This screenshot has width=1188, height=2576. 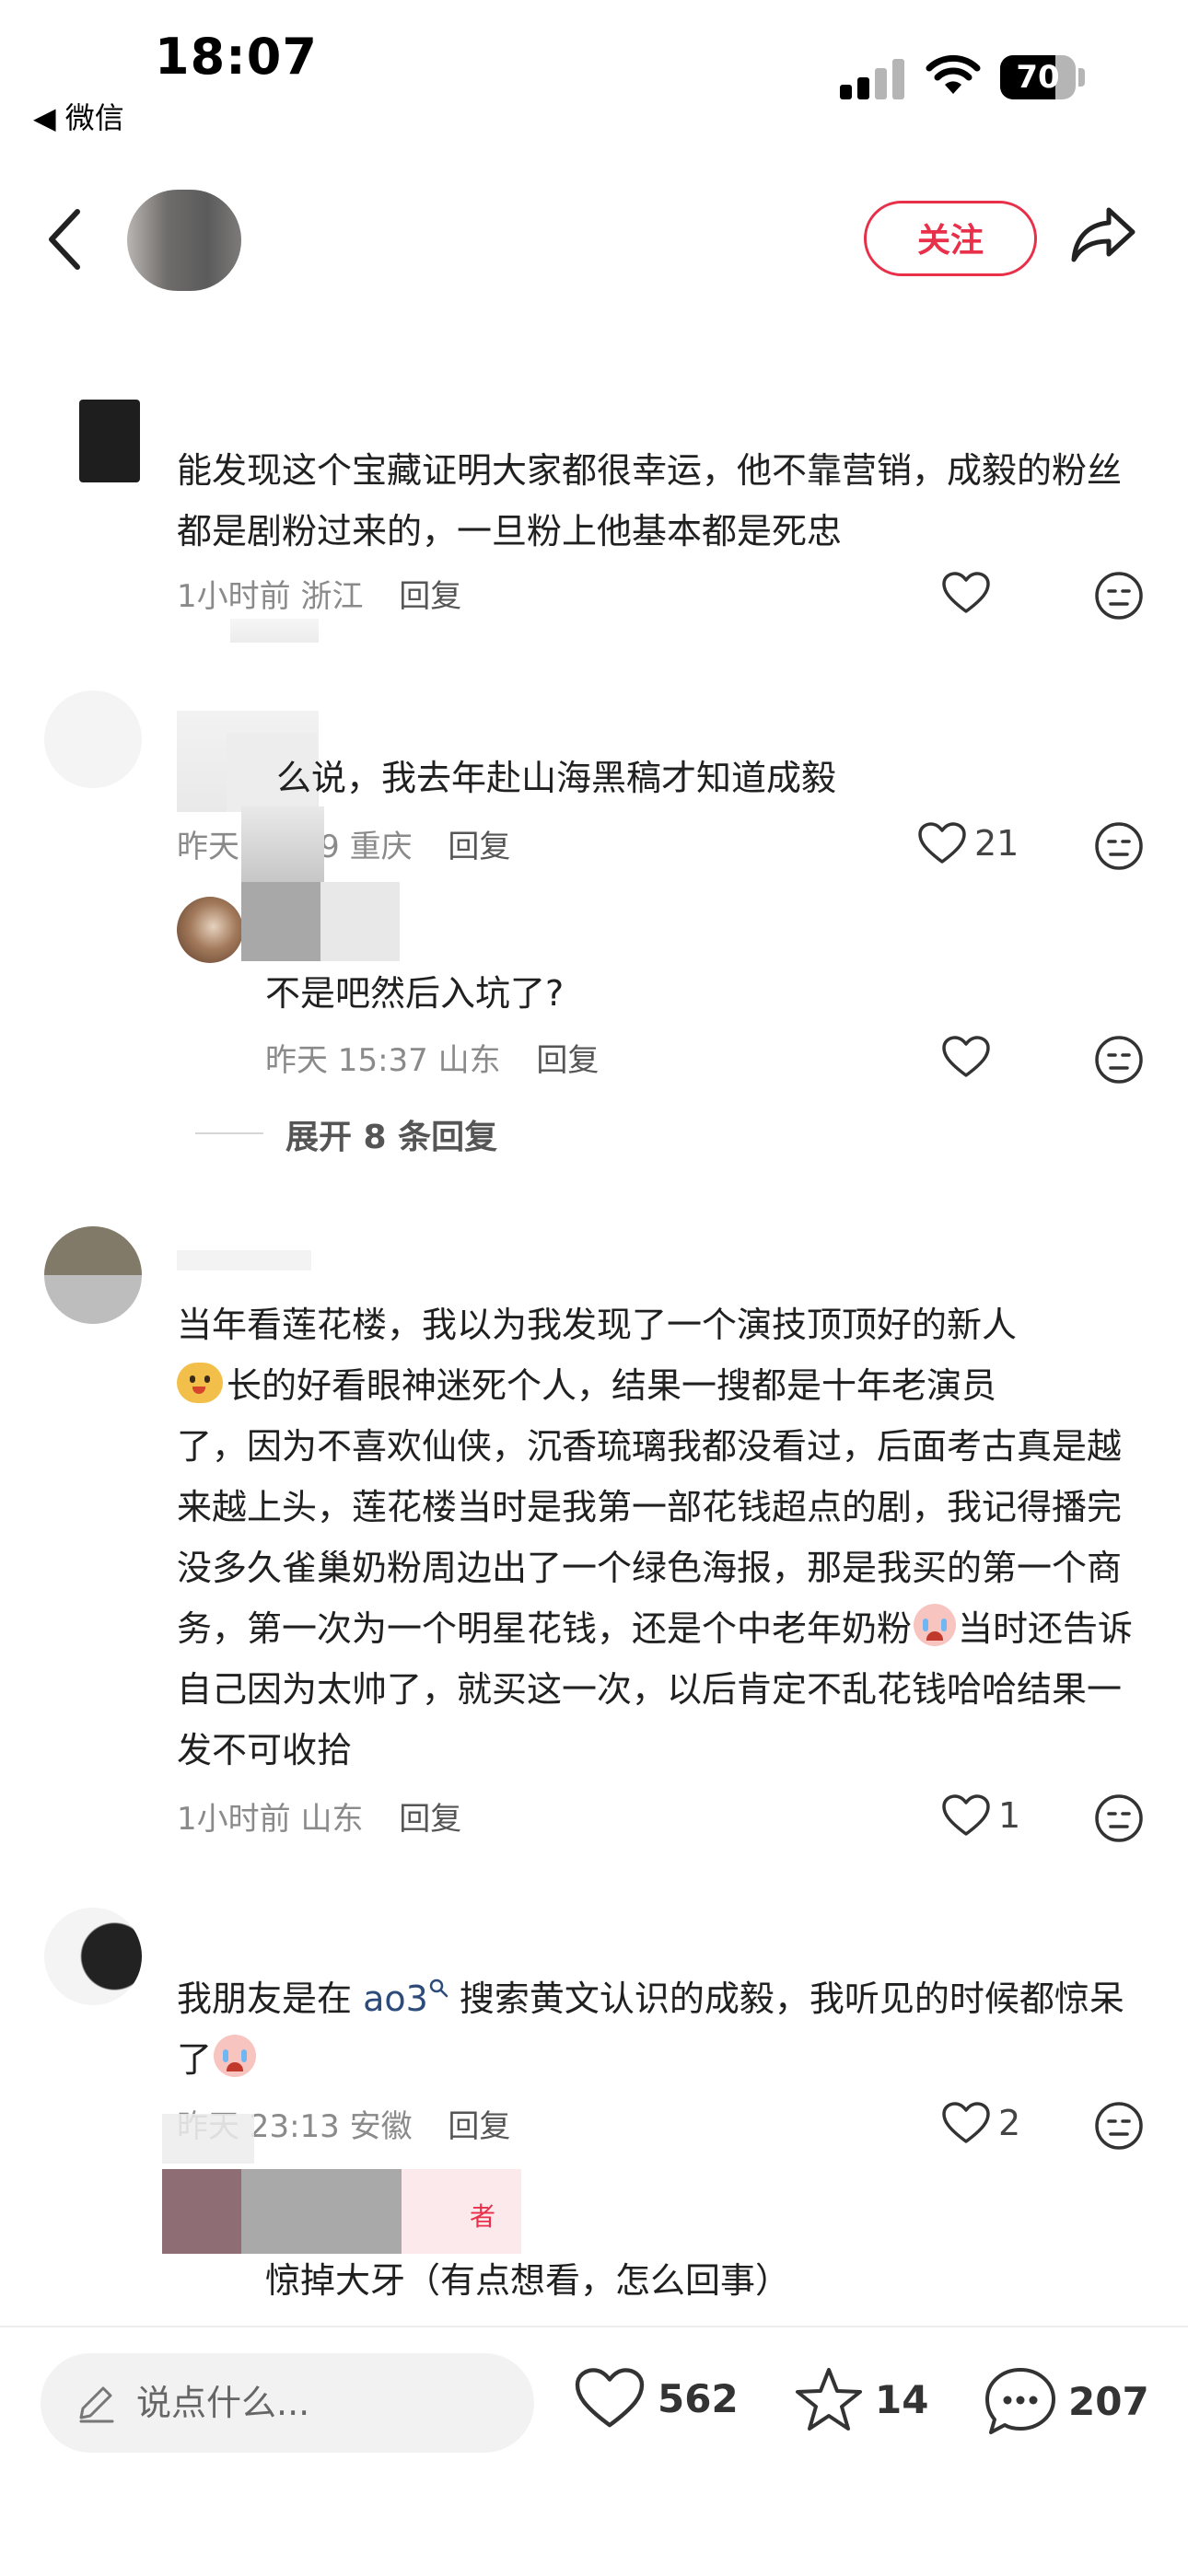 I want to click on blurred-region, so click(x=274, y=631).